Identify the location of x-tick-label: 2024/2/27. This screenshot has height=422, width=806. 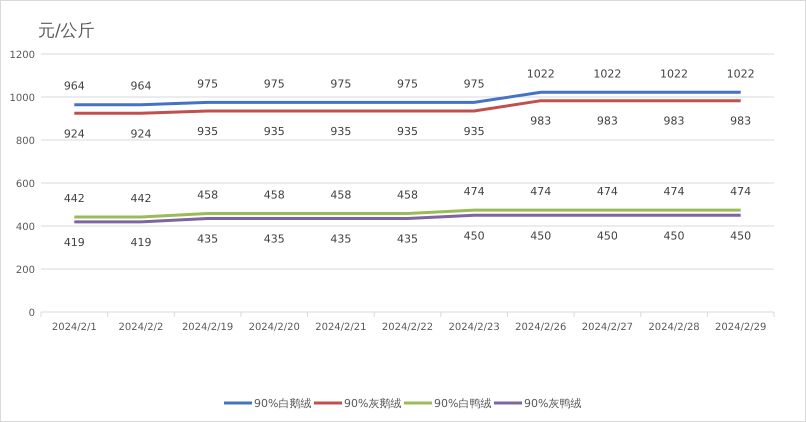
(608, 327).